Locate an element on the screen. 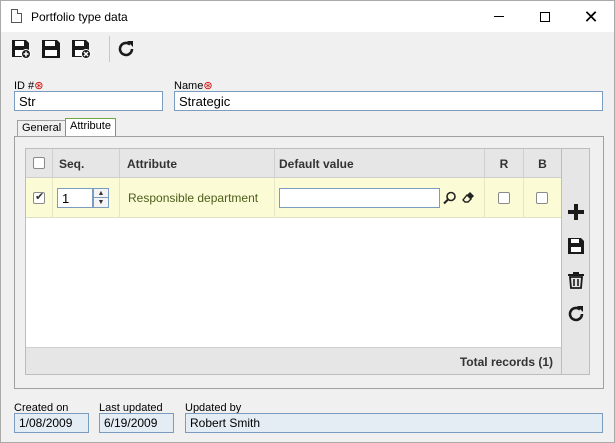 Image resolution: width=615 pixels, height=443 pixels. header-b: B is located at coordinates (542, 163).